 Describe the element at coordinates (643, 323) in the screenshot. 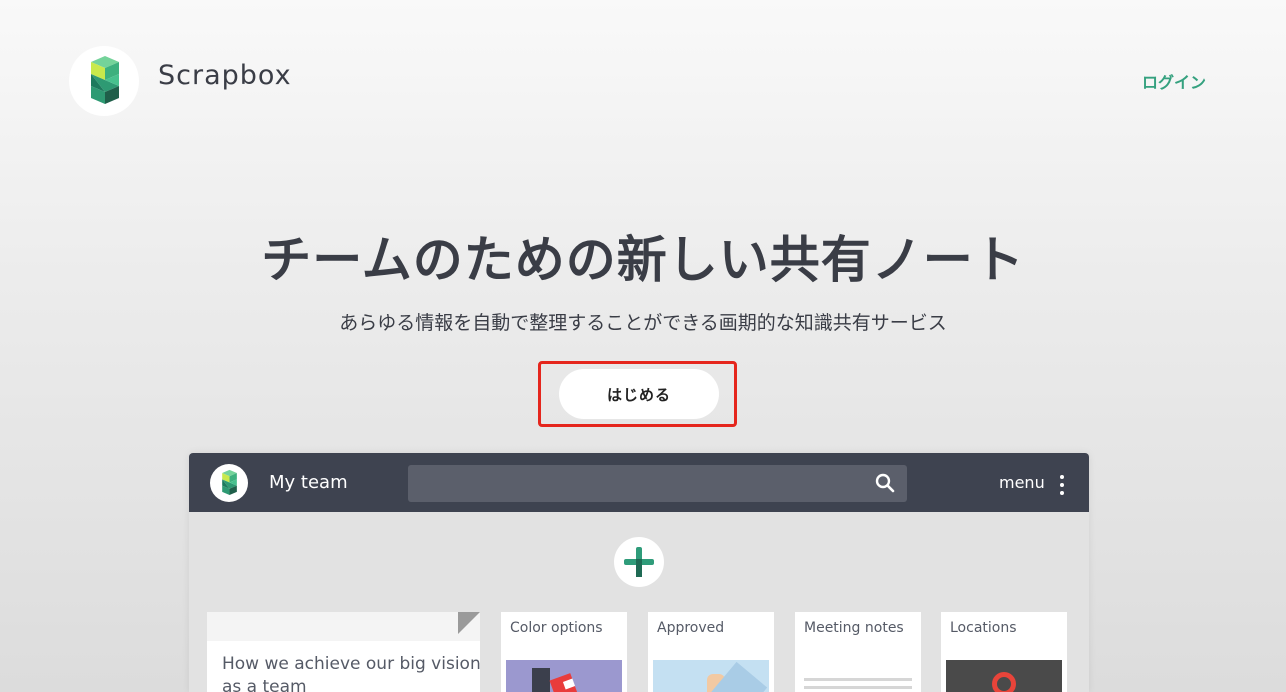

I see `hero-subtitle: あらゆる情報を自動で整理することができる画期的な知識共有サービス` at that location.